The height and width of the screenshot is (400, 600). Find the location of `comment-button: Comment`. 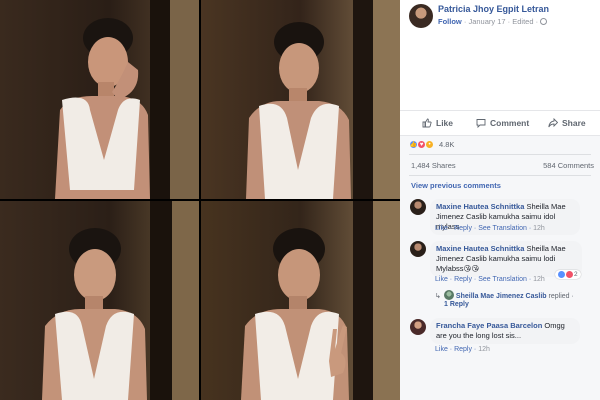

comment-button: Comment is located at coordinates (502, 123).